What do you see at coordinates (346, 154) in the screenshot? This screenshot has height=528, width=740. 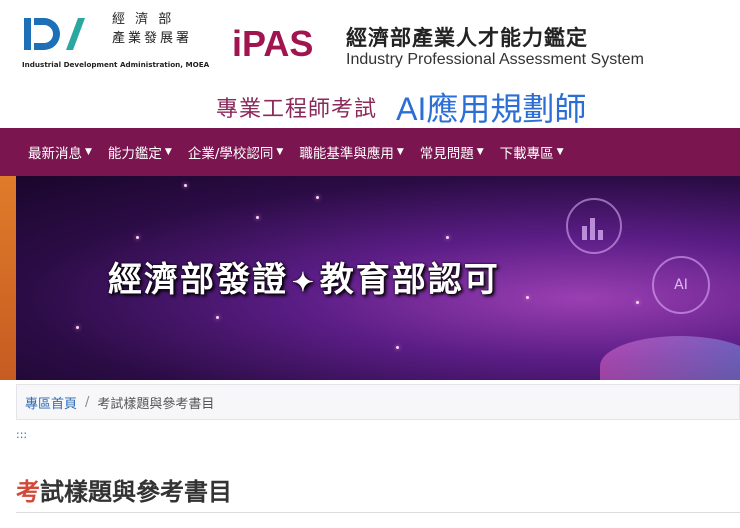 I see `nav-item-label: 職能基準與應用` at bounding box center [346, 154].